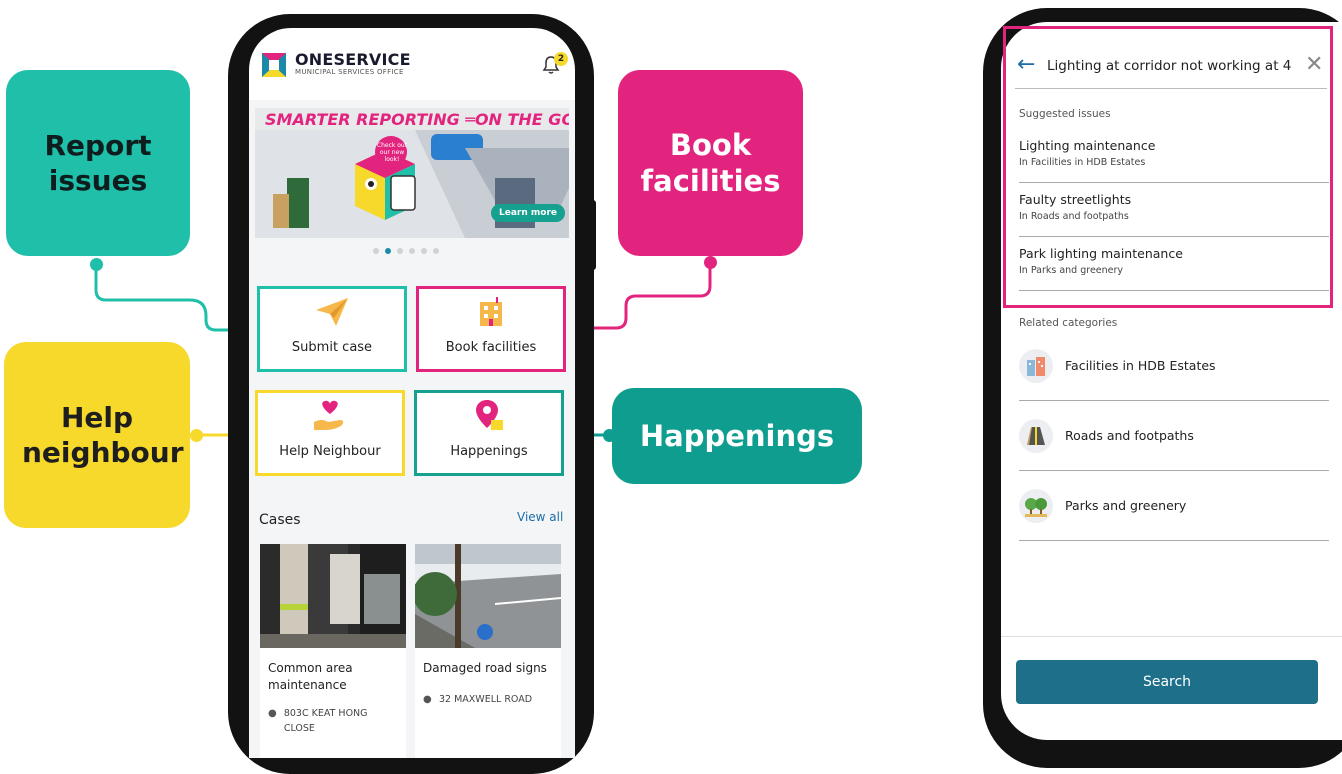  What do you see at coordinates (528, 213) in the screenshot?
I see `learn-more-button: Learn more` at bounding box center [528, 213].